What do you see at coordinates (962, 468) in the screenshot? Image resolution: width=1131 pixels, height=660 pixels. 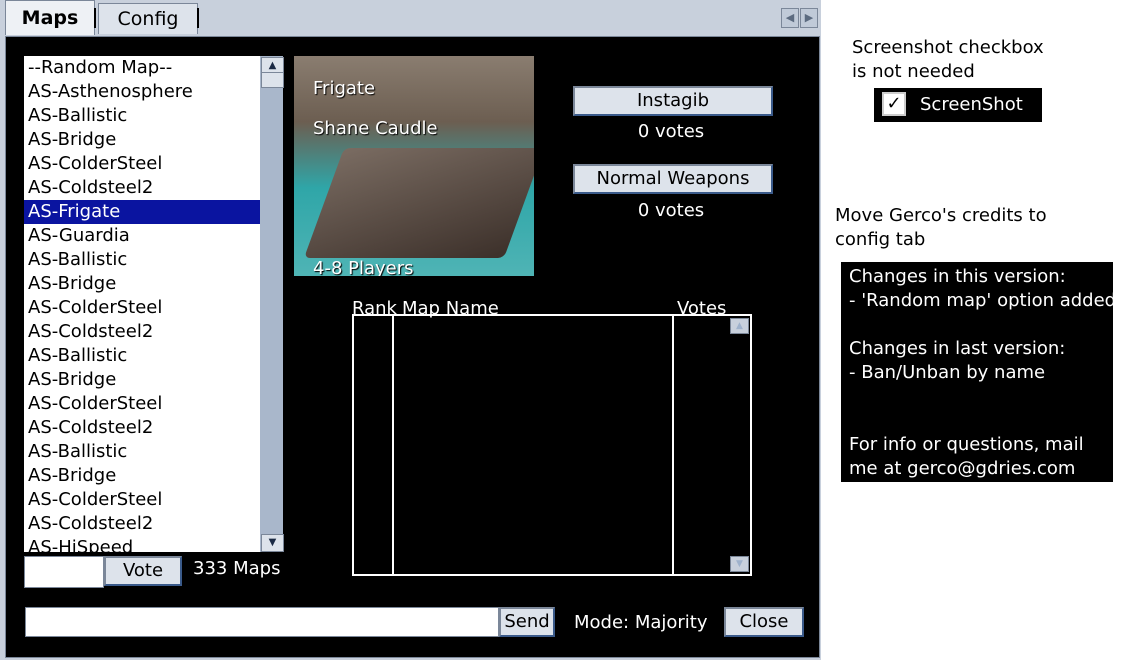 I see `changes-line: me at gerco@gdries.com` at bounding box center [962, 468].